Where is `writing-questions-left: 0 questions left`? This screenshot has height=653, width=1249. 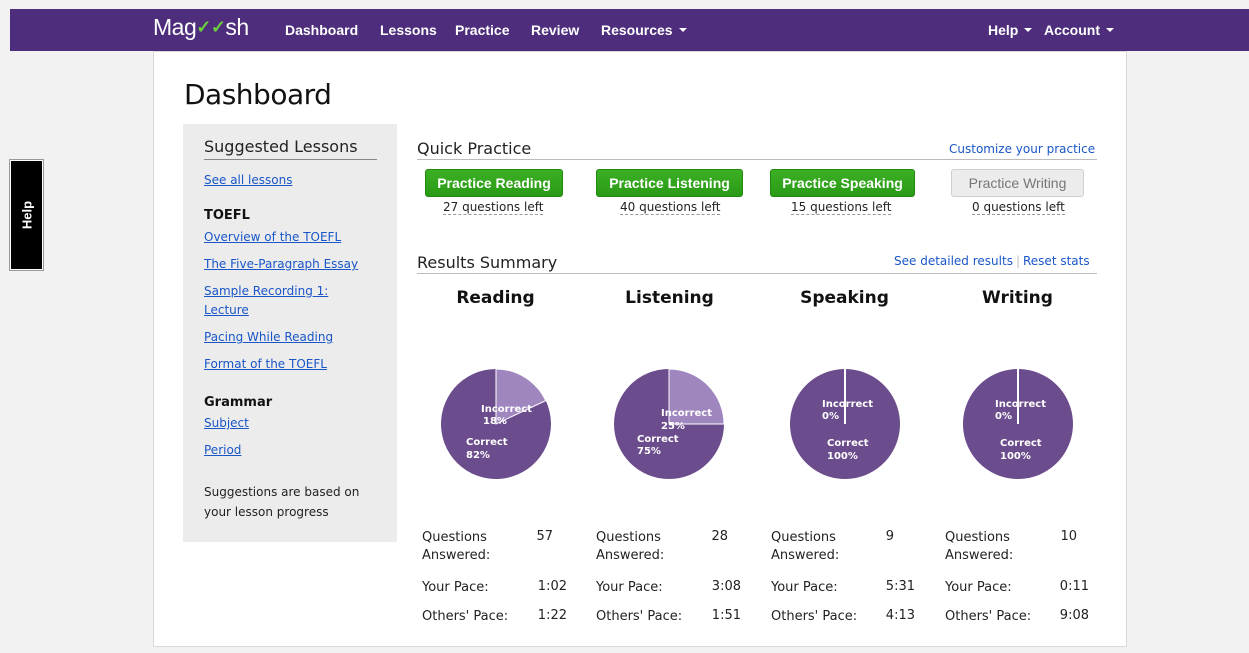
writing-questions-left: 0 questions left is located at coordinates (1018, 207).